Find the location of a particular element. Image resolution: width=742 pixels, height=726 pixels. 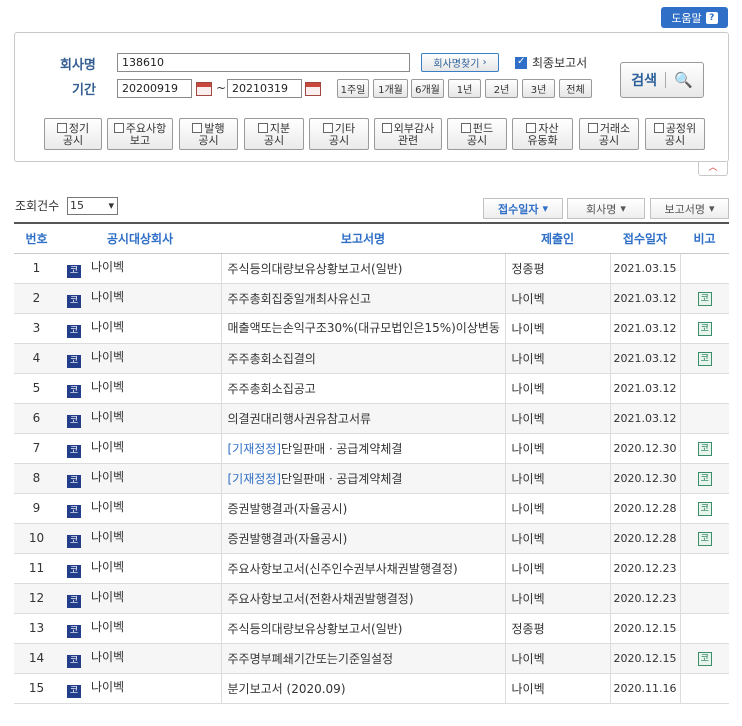

table-row: 5 코 나이벡 주주총회소집공고 나이벡 2021.03.12 is located at coordinates (371, 388).